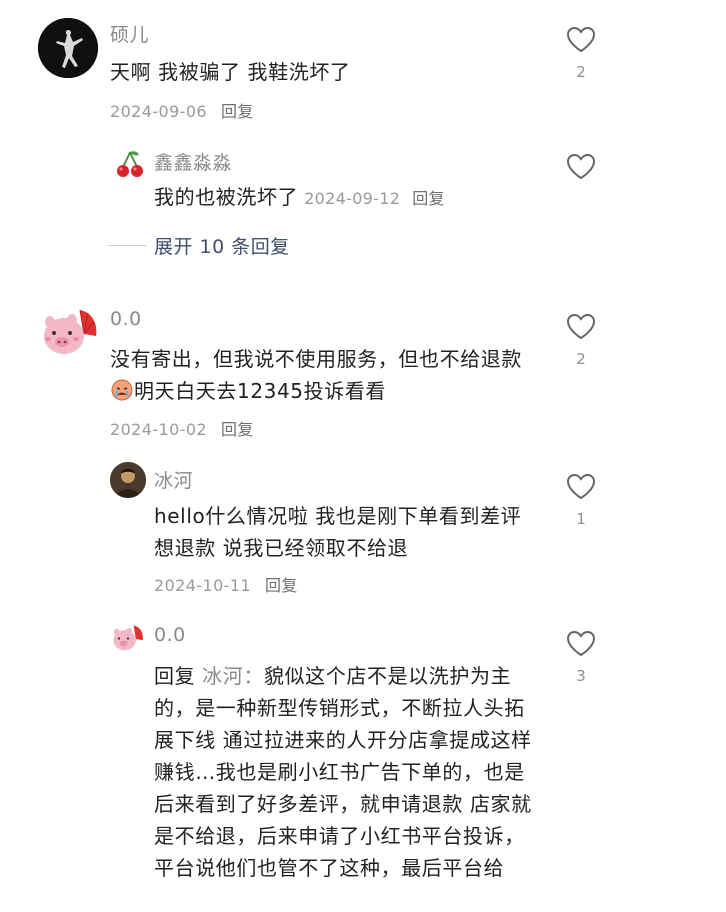 Image resolution: width=726 pixels, height=912 pixels. What do you see at coordinates (233, 676) in the screenshot?
I see `reply-target-username: 冰河：` at bounding box center [233, 676].